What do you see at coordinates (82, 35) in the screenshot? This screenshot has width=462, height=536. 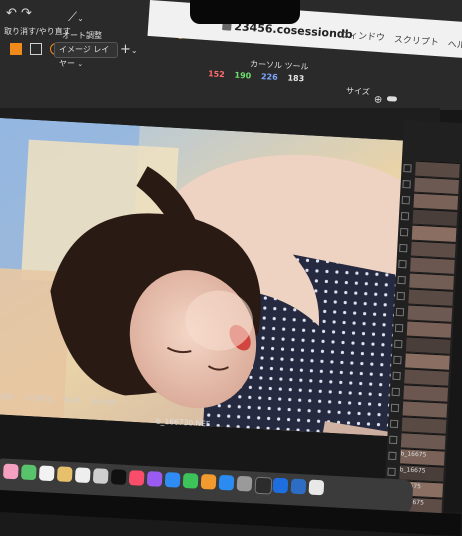 I see `auto-adjust-label: オート調整` at bounding box center [82, 35].